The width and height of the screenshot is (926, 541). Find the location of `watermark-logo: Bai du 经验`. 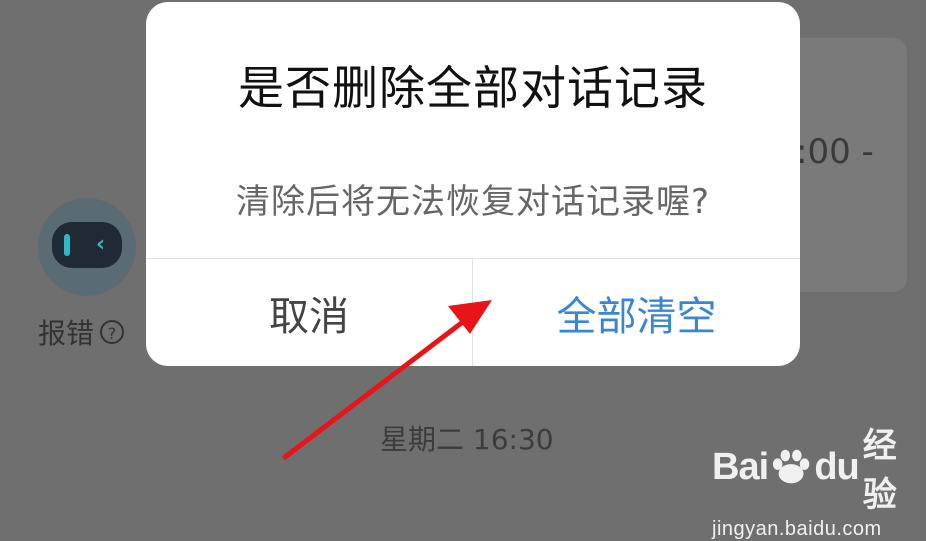

watermark-logo: Bai du 经验 is located at coordinates (819, 467).